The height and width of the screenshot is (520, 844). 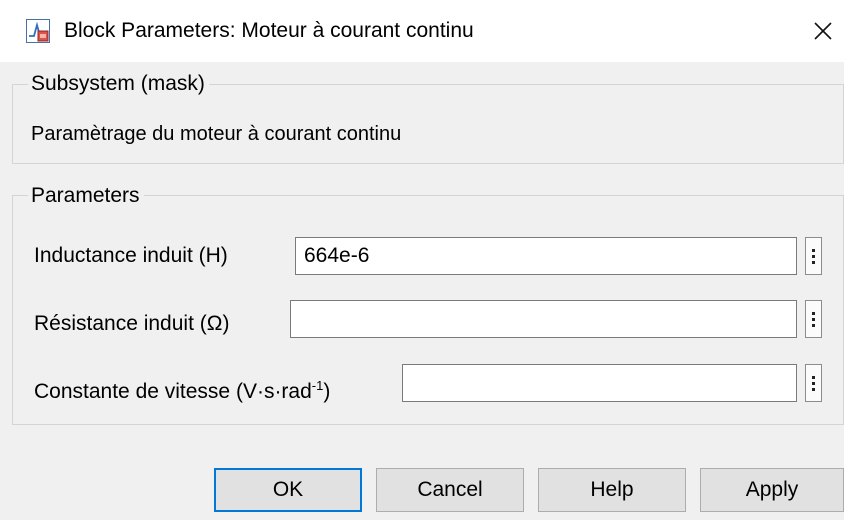 What do you see at coordinates (772, 490) in the screenshot?
I see `apply-button: Apply` at bounding box center [772, 490].